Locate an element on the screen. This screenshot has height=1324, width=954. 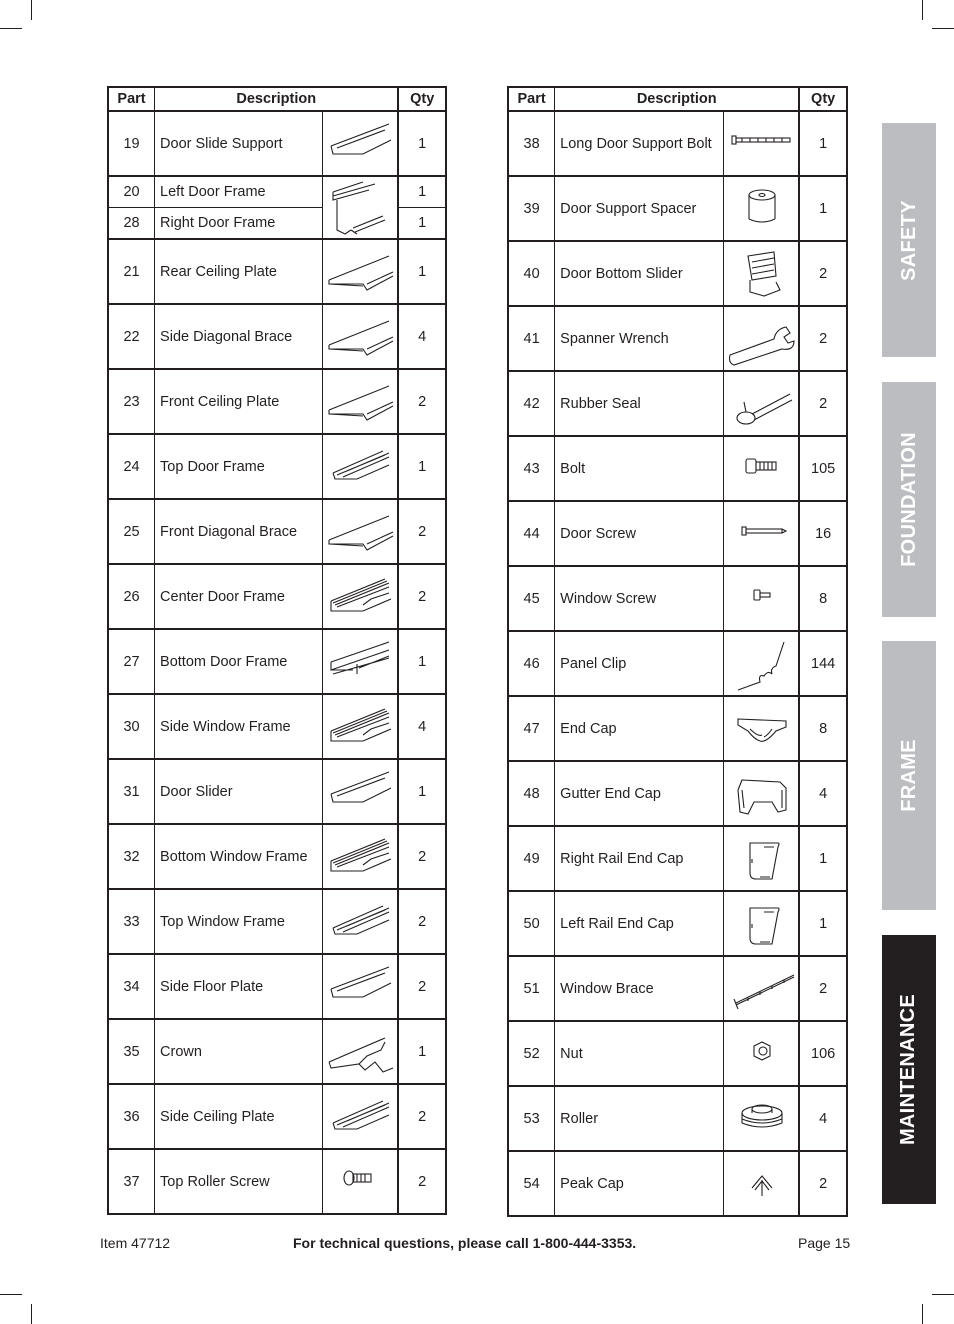
table-row: 50 Left Rail End Cap 1 is located at coordinates (677, 923).